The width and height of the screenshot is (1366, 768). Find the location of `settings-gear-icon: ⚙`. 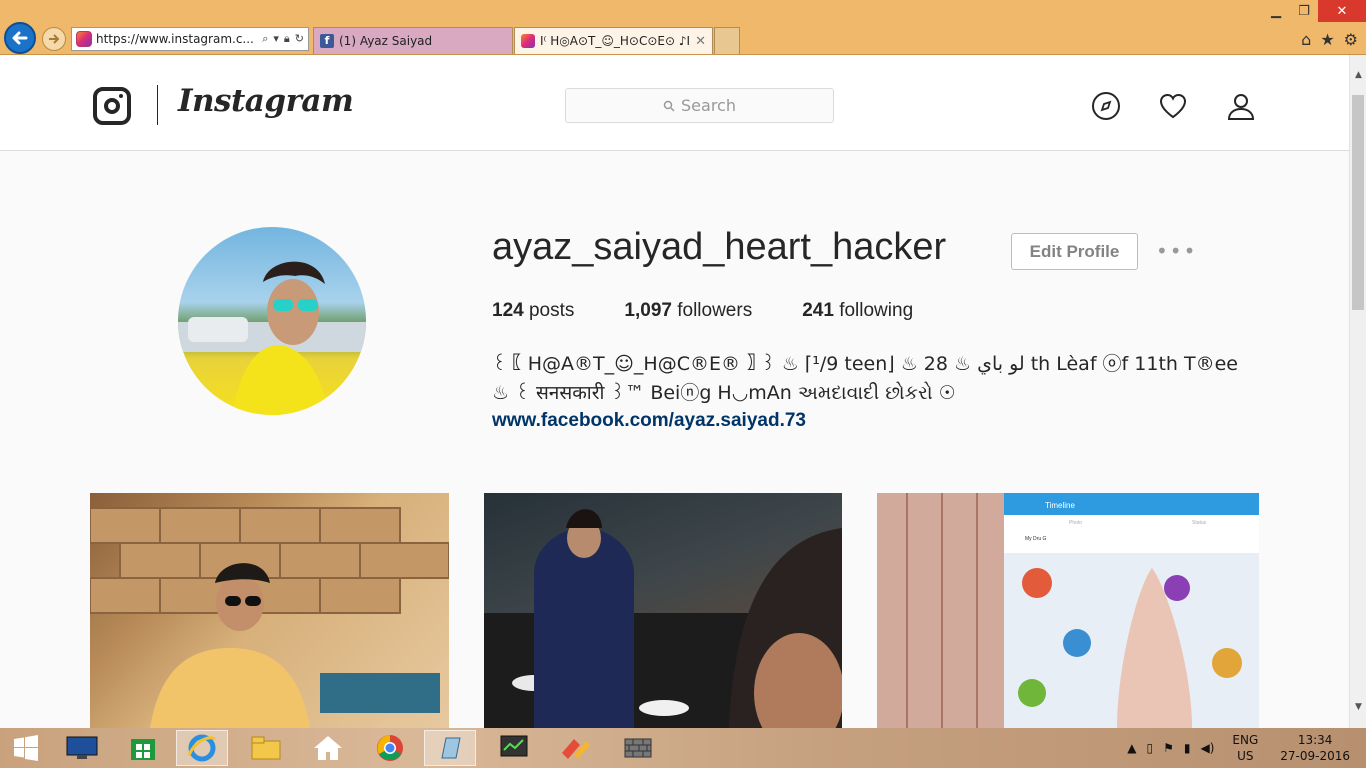

settings-gear-icon: ⚙ is located at coordinates (1351, 39).